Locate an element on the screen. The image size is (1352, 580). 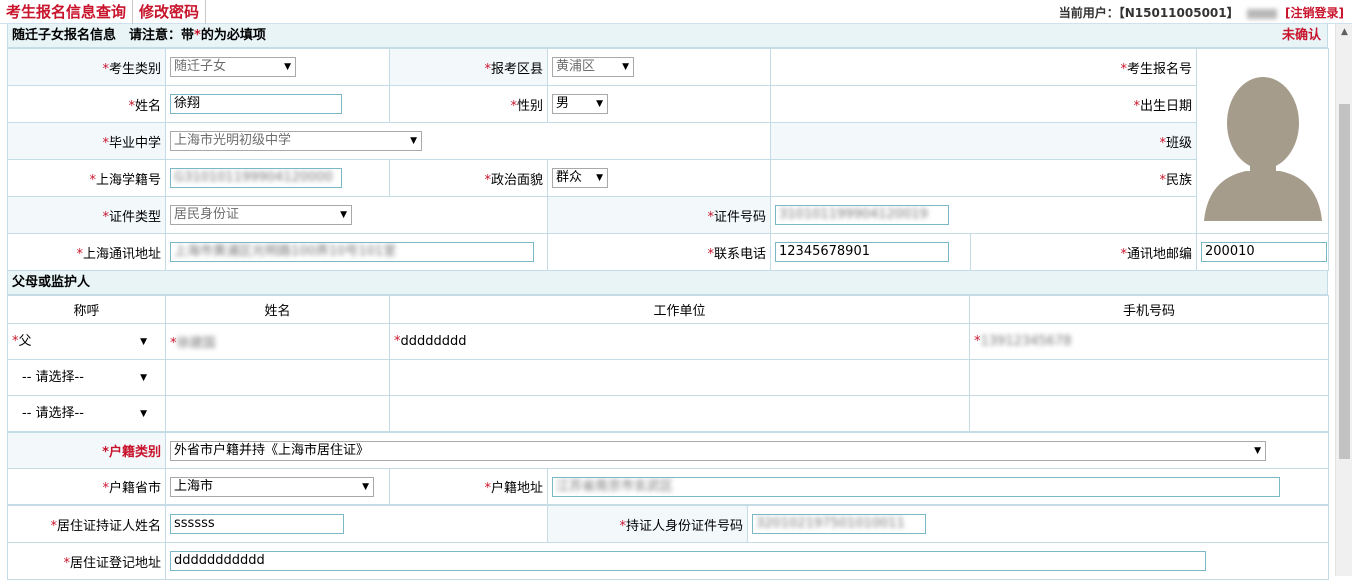
label-address: *上海通讯地址 is located at coordinates (86, 252).